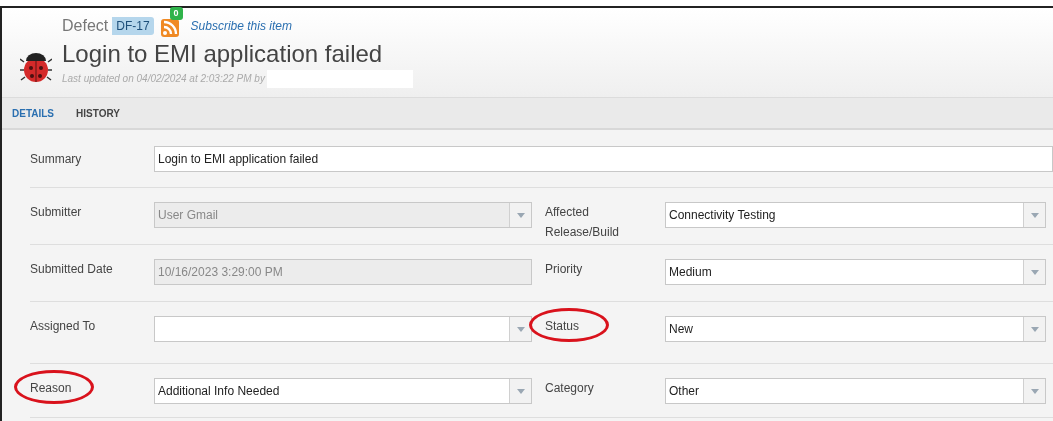  I want to click on field-label: Submitted Date, so click(72, 269).